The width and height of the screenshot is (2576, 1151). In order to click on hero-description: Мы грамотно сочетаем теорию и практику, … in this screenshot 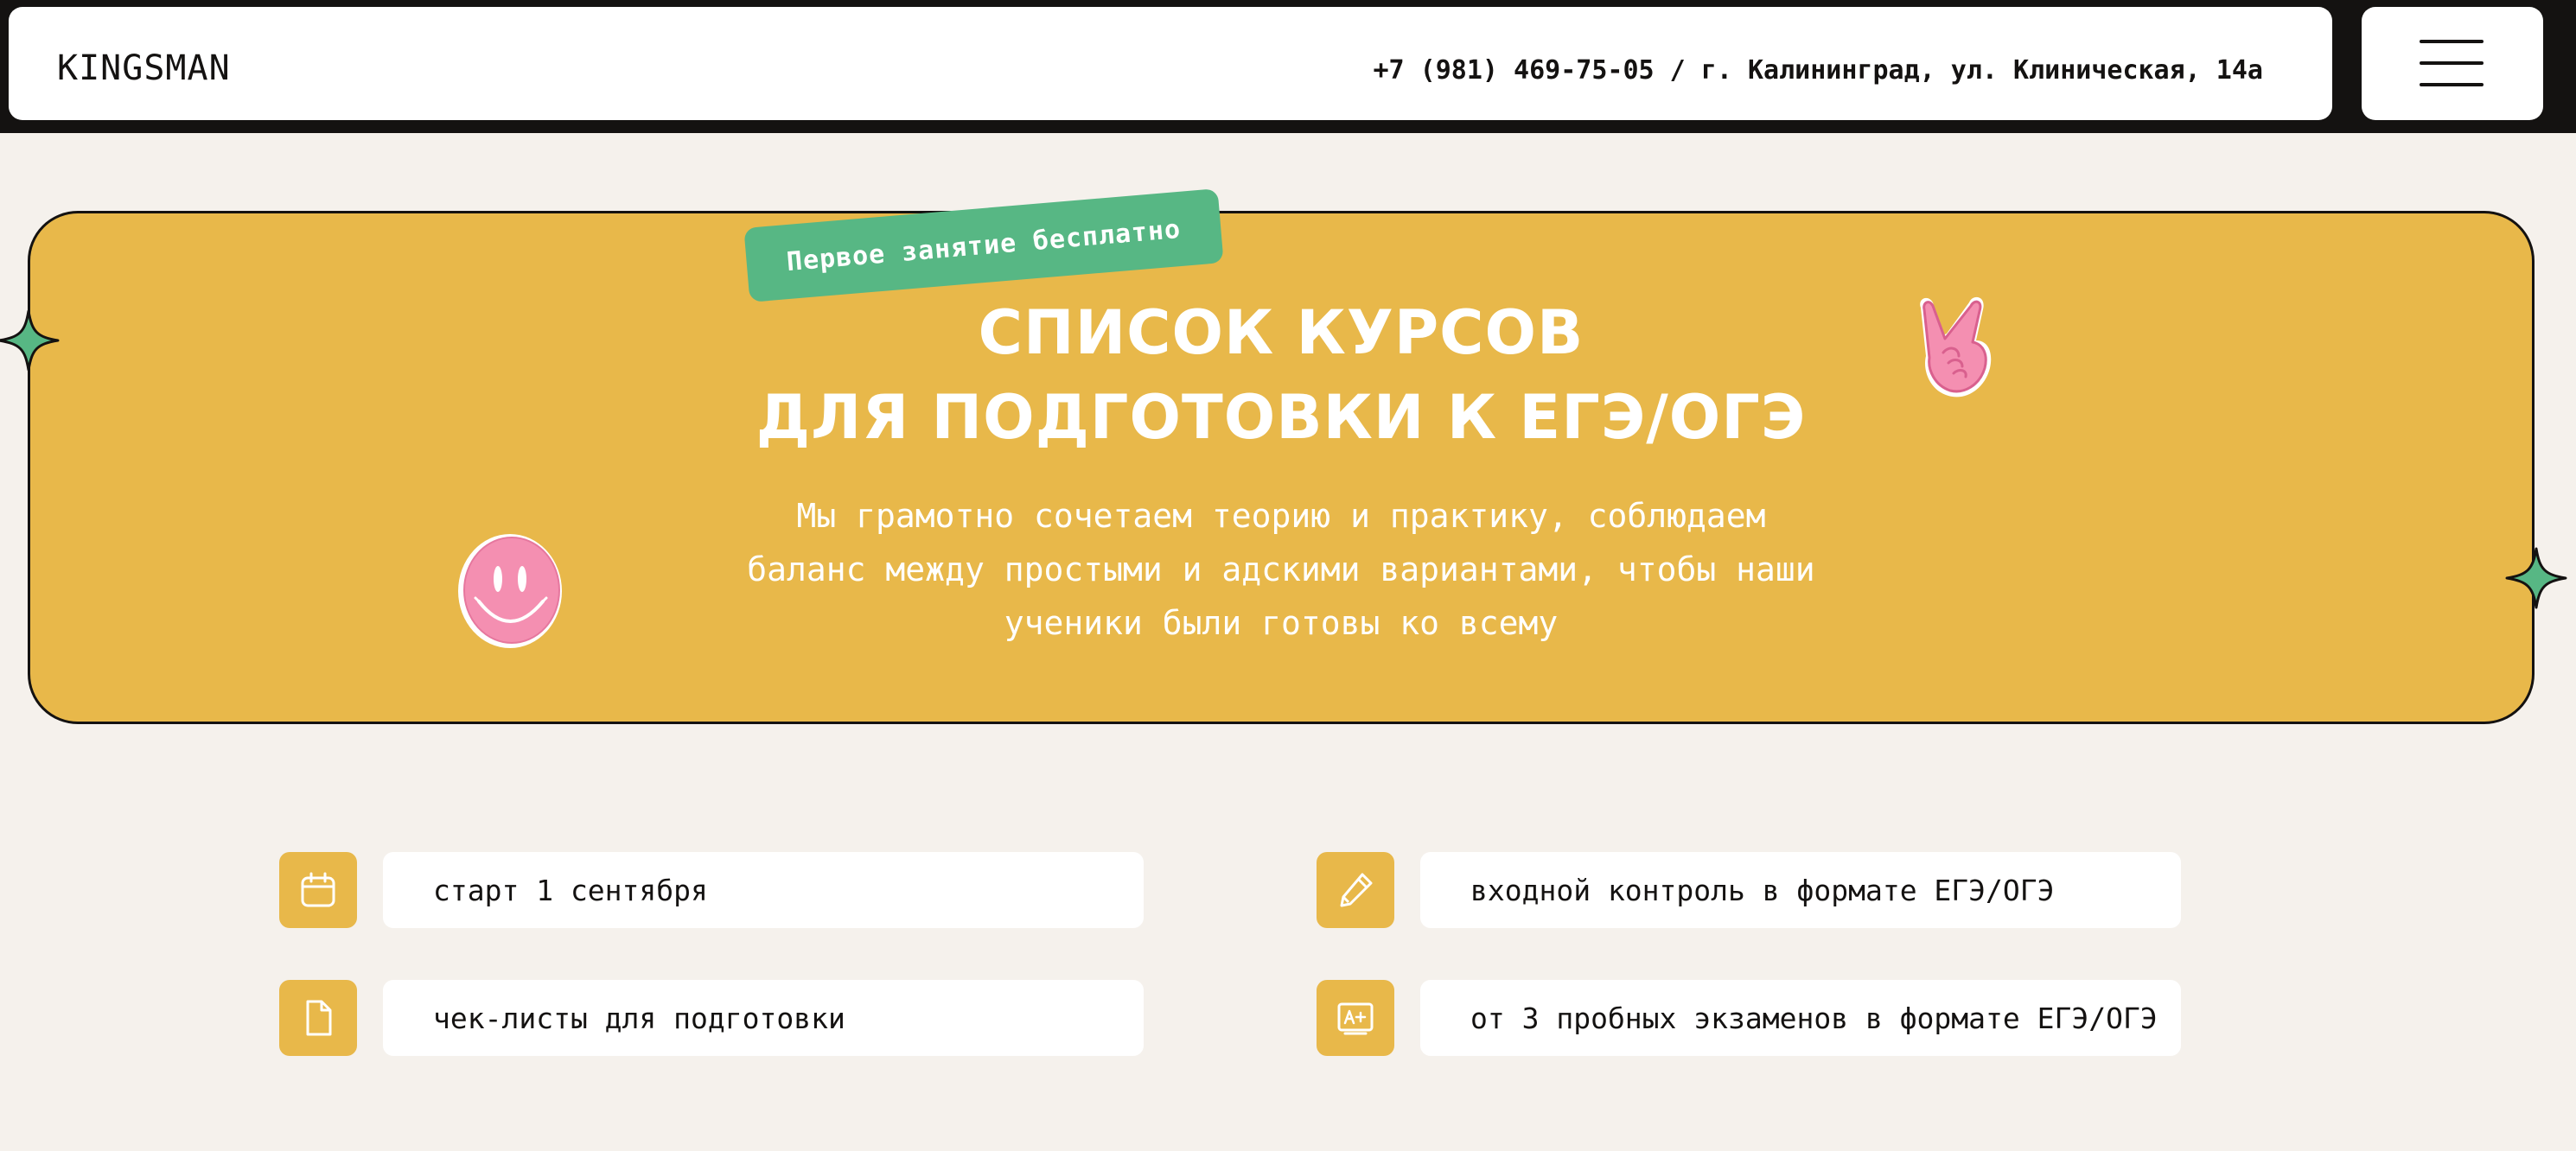, I will do `click(1281, 569)`.